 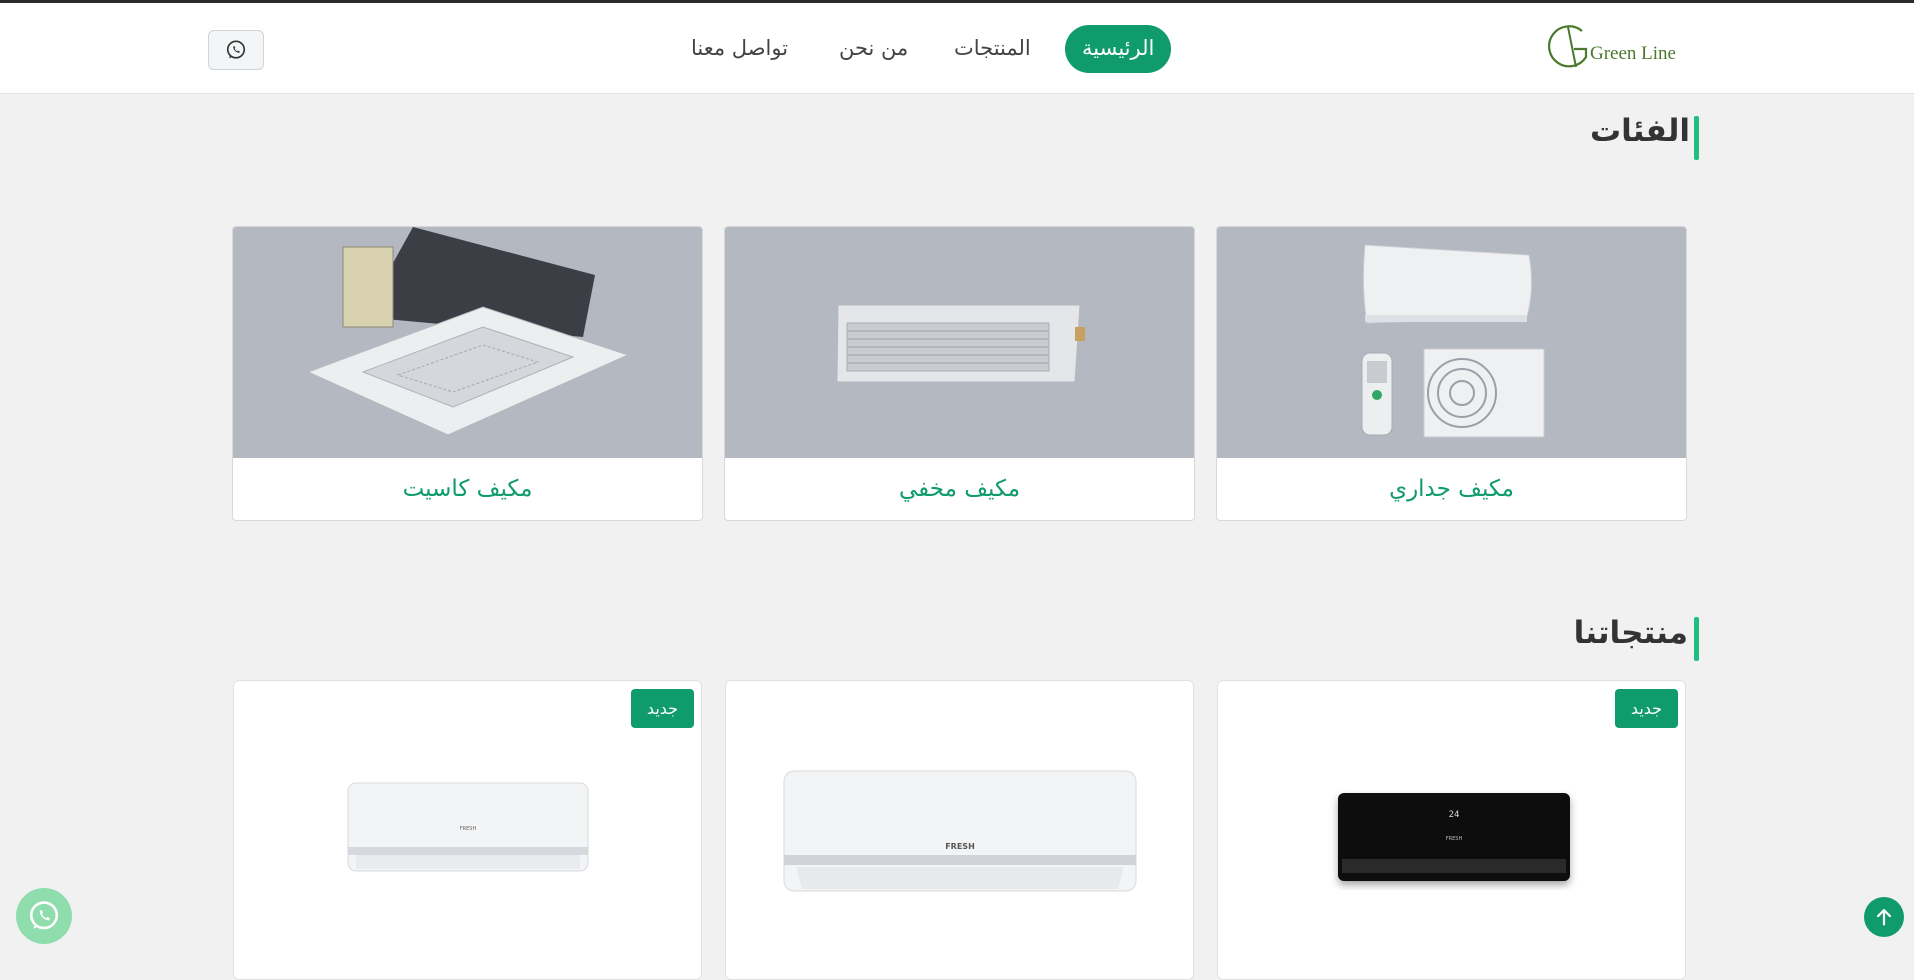 I want to click on nav-item-contact: تواصل معنا, so click(x=739, y=49).